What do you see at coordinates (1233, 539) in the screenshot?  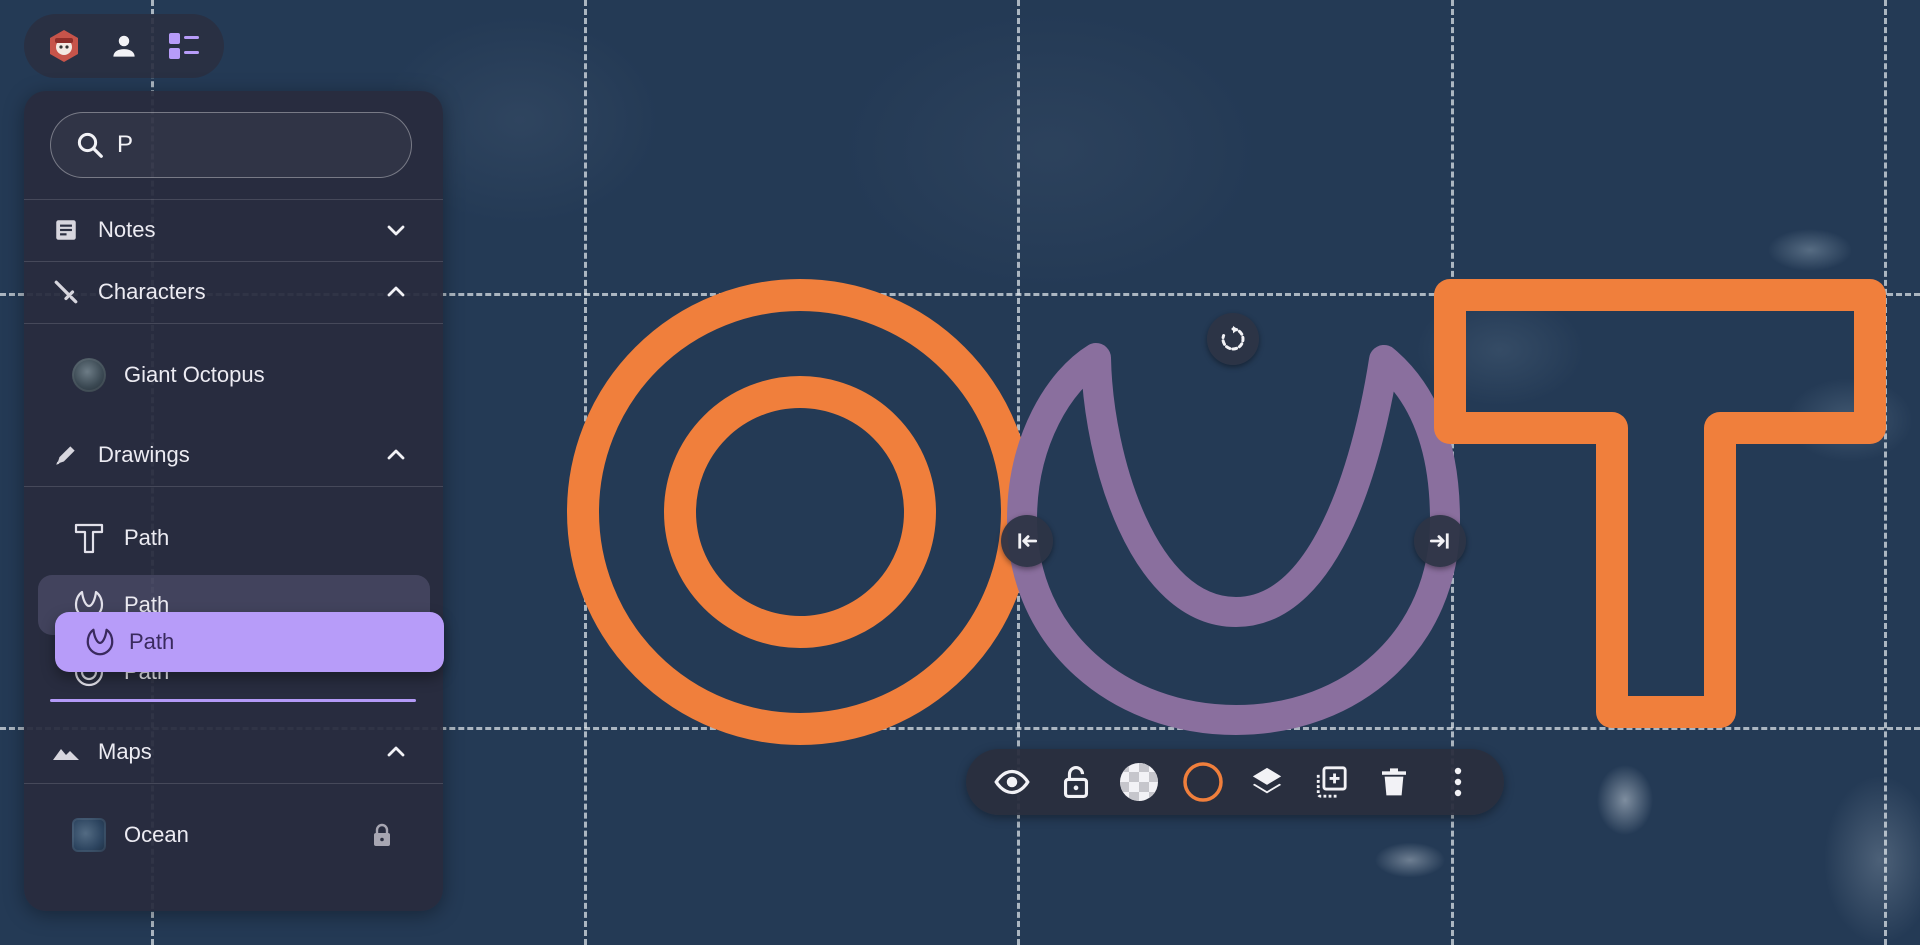 I see `arc-drawing` at bounding box center [1233, 539].